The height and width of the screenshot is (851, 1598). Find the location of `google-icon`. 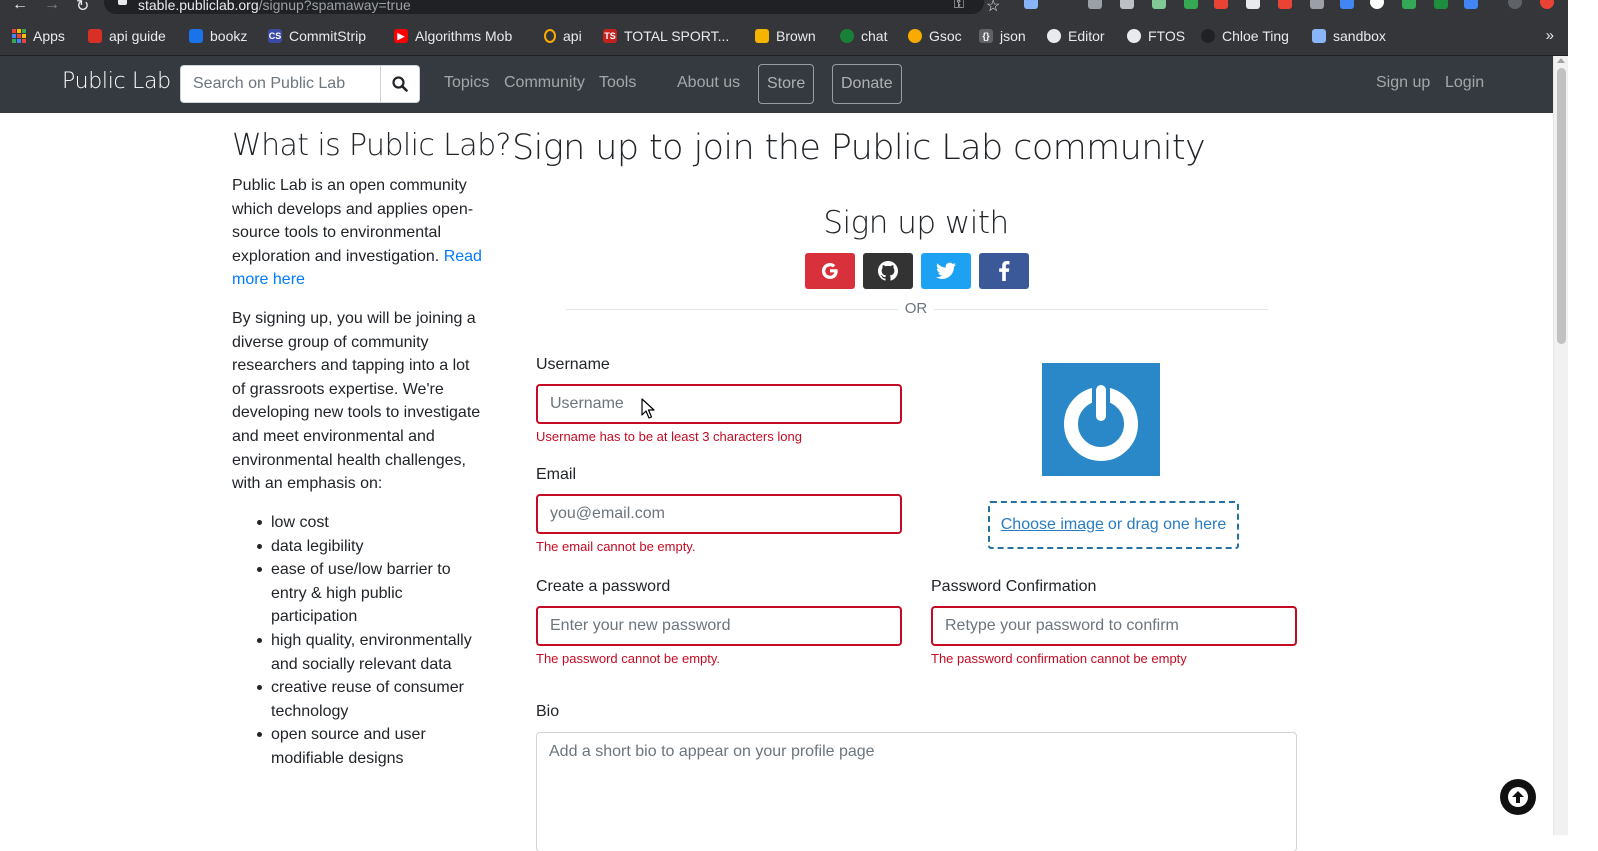

google-icon is located at coordinates (829, 271).